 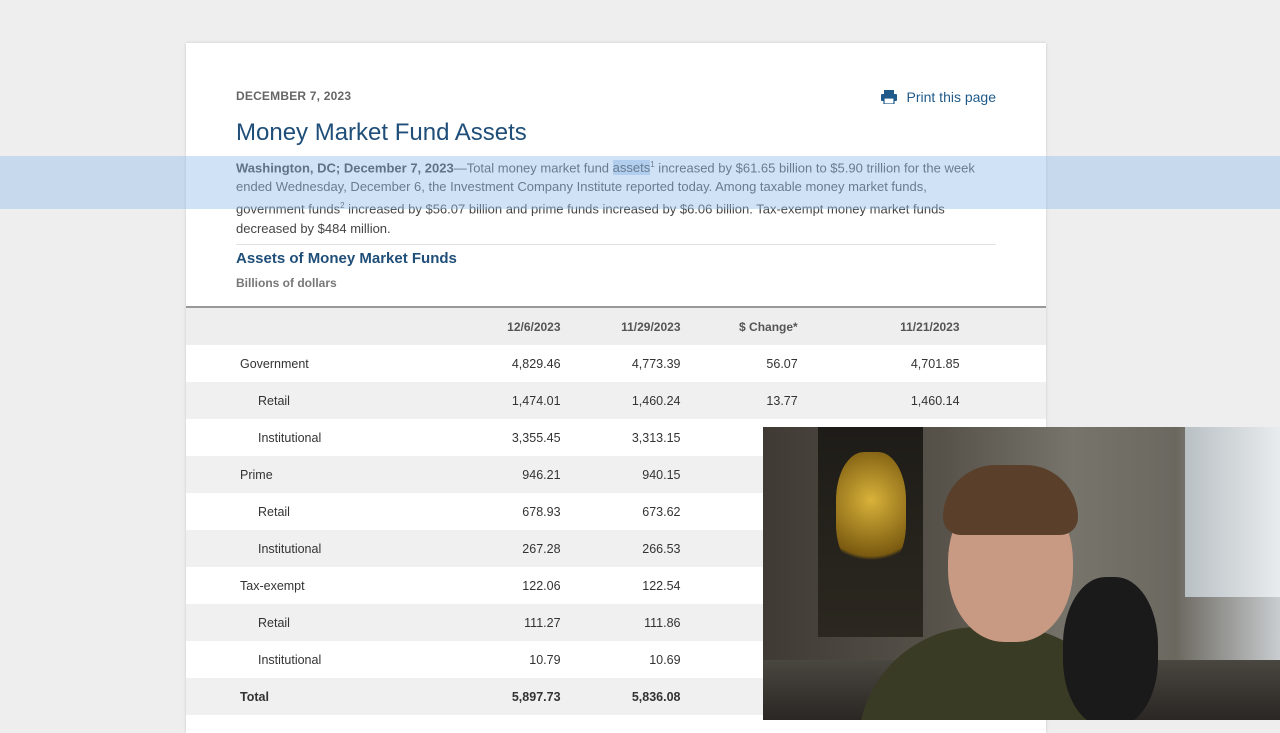 What do you see at coordinates (1010, 500) in the screenshot?
I see `person-hair` at bounding box center [1010, 500].